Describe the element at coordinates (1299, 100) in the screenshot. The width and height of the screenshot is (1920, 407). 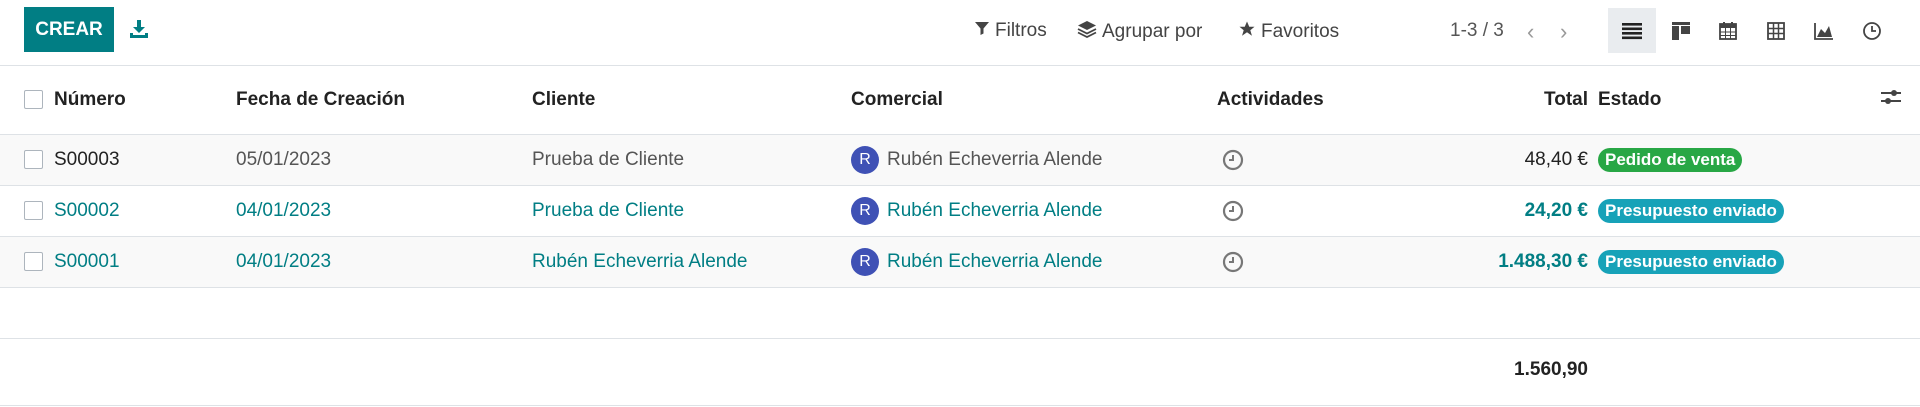
I see `column-activities: Actividades` at that location.